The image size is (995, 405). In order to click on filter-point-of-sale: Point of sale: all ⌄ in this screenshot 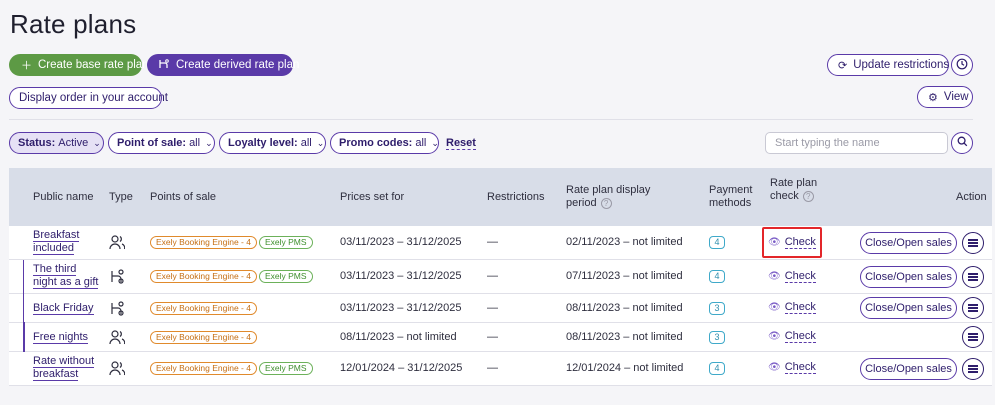, I will do `click(161, 143)`.